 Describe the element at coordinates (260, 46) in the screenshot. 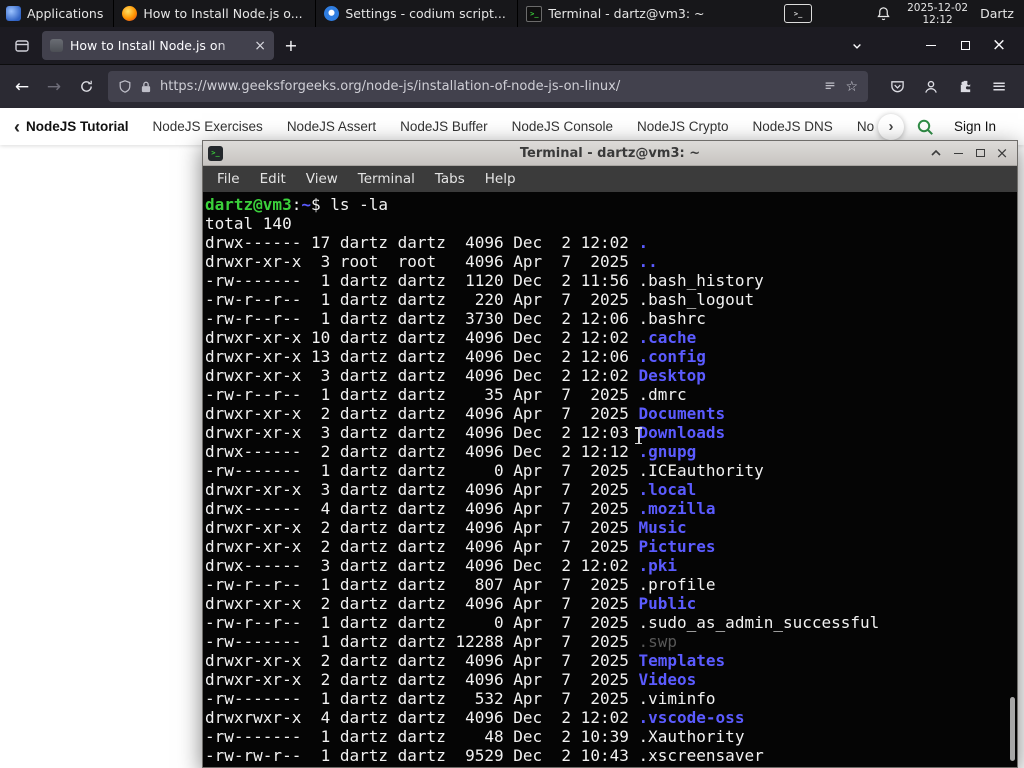

I see `tab-close-icon: ×` at that location.